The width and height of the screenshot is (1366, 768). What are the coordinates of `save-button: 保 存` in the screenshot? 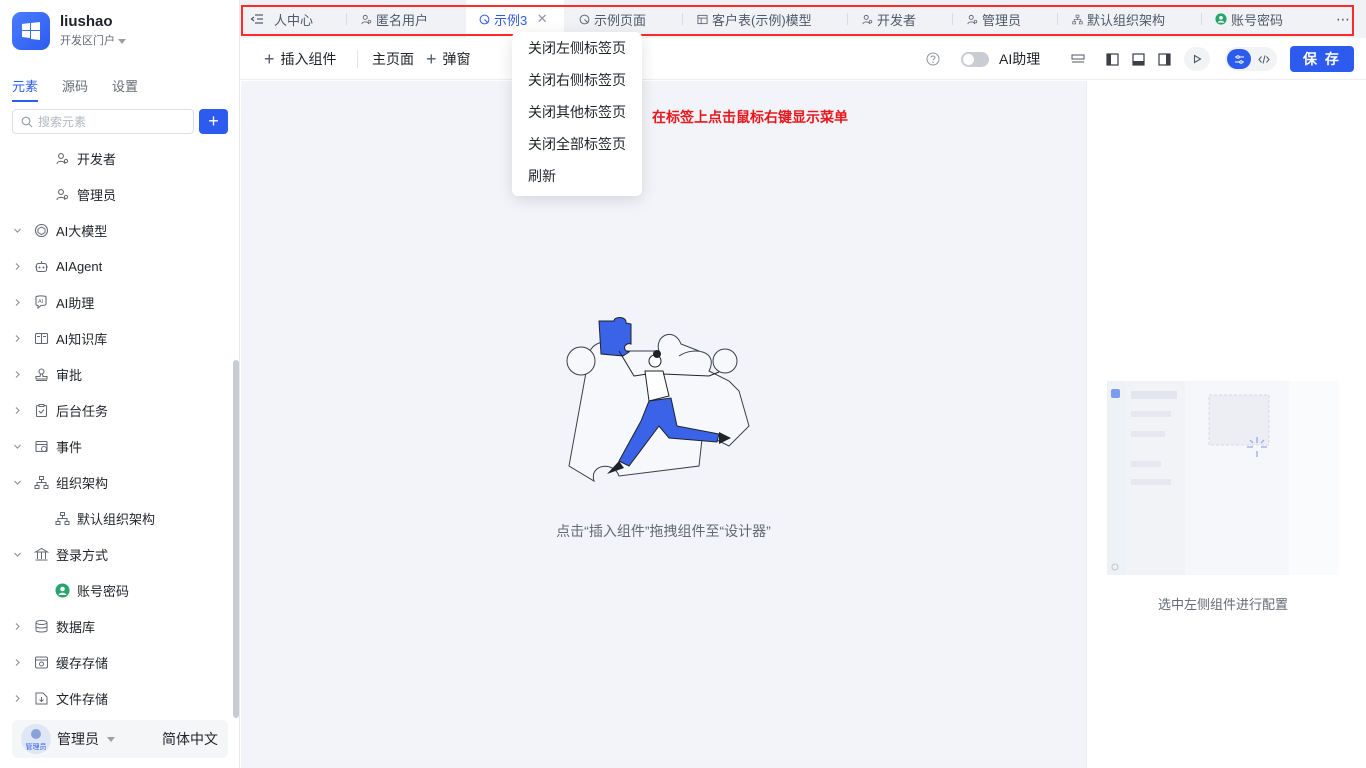 It's located at (1322, 59).